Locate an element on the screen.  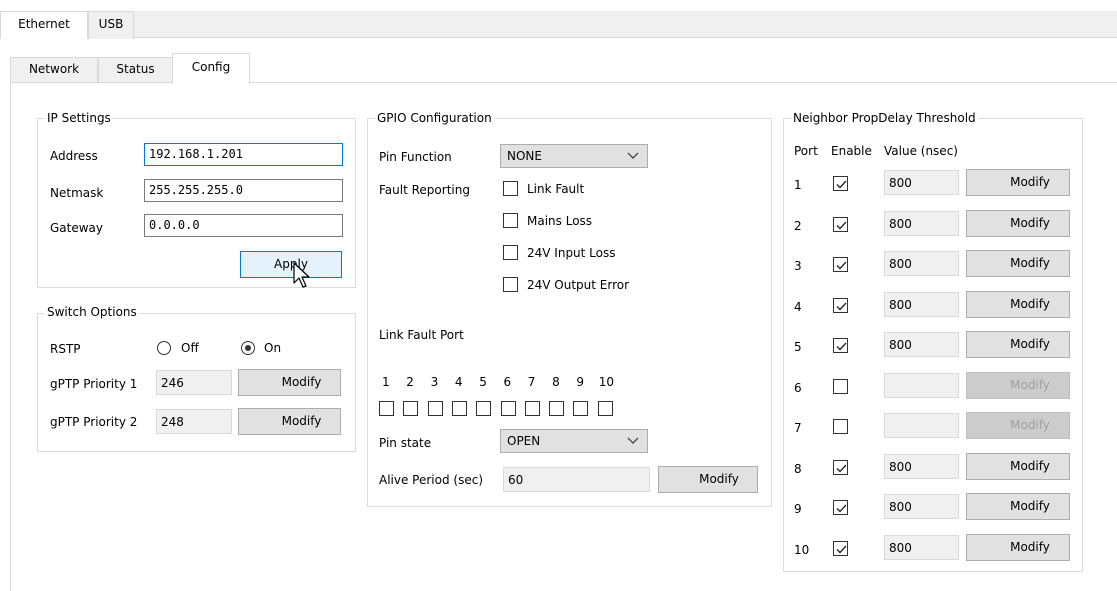
neighbor-port-number: 2 is located at coordinates (798, 225).